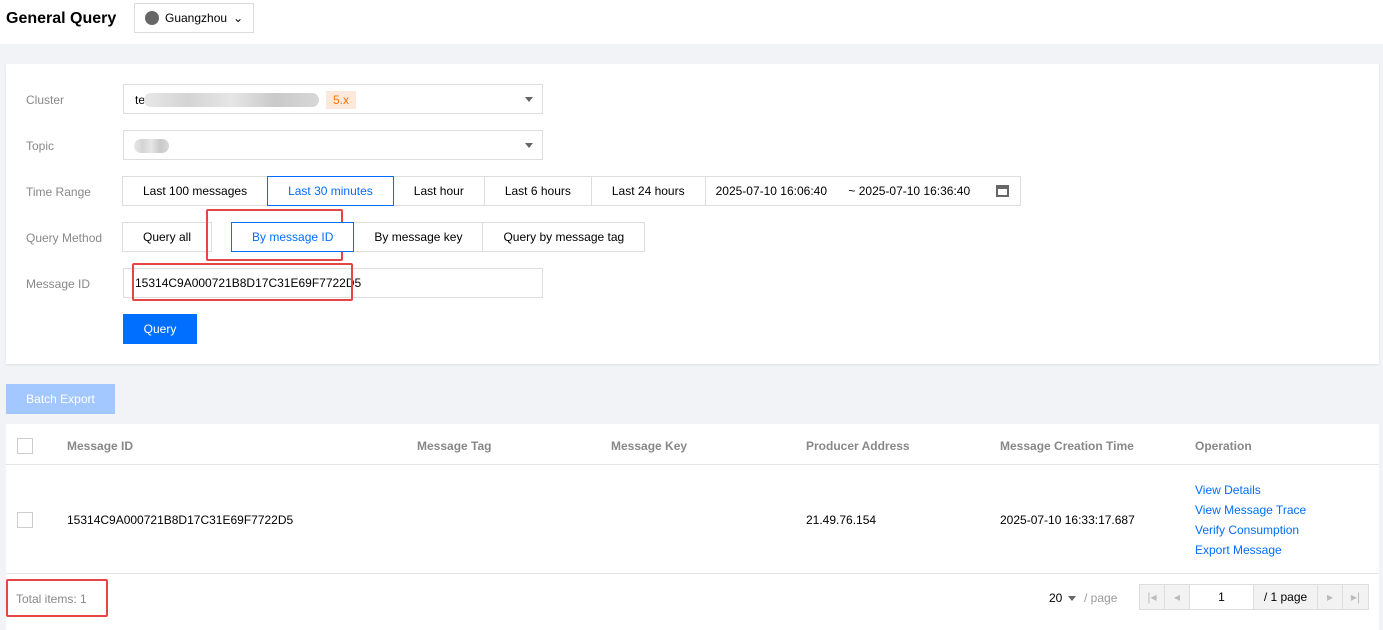  What do you see at coordinates (330, 191) in the screenshot?
I see `time-option: Last 30 minutes` at bounding box center [330, 191].